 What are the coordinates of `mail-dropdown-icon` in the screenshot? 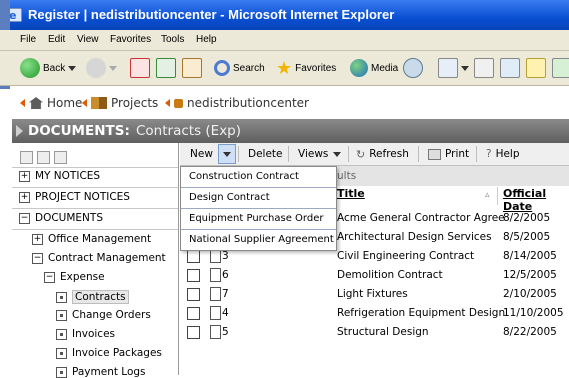 It's located at (465, 68).